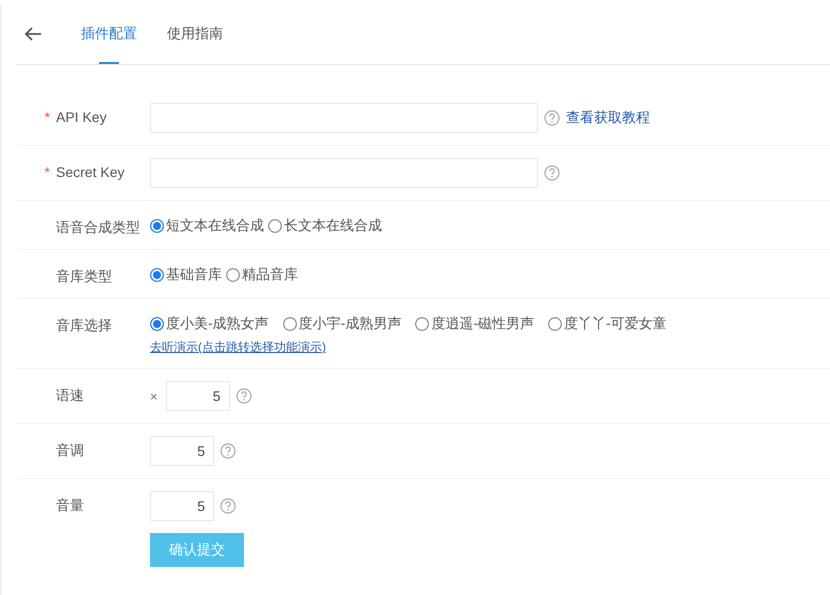 The image size is (830, 595). What do you see at coordinates (262, 275) in the screenshot?
I see `radio-option: 精品音库` at bounding box center [262, 275].